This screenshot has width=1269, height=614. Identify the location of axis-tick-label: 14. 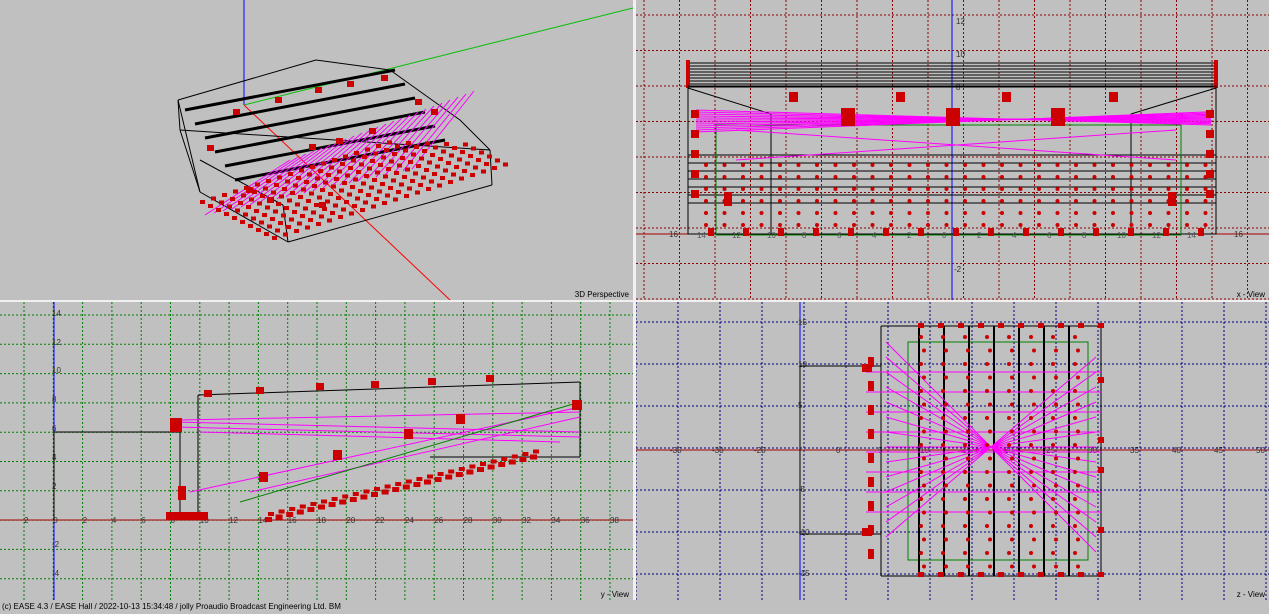
(701, 235).